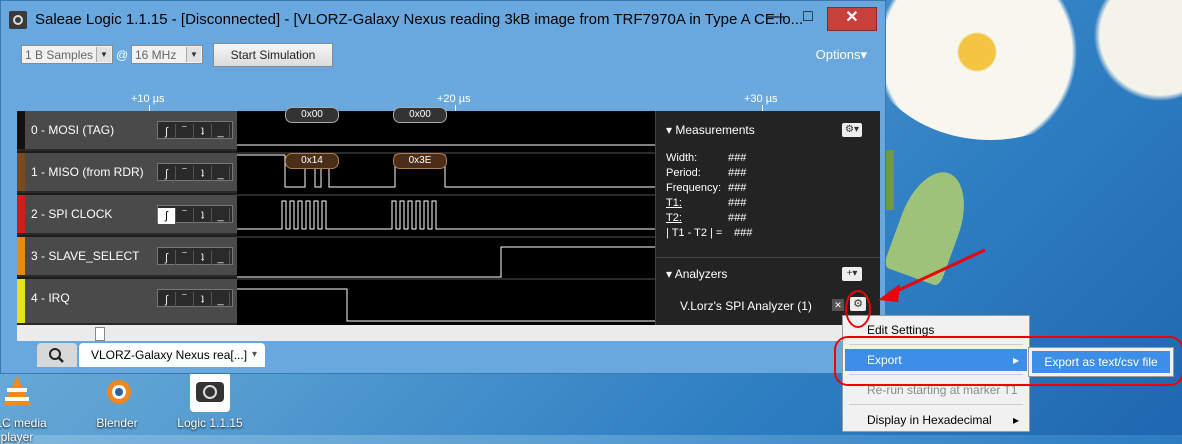 The height and width of the screenshot is (444, 1182). I want to click on time-ruler: +10 µs +20 µs +30 µs, so click(448, 95).